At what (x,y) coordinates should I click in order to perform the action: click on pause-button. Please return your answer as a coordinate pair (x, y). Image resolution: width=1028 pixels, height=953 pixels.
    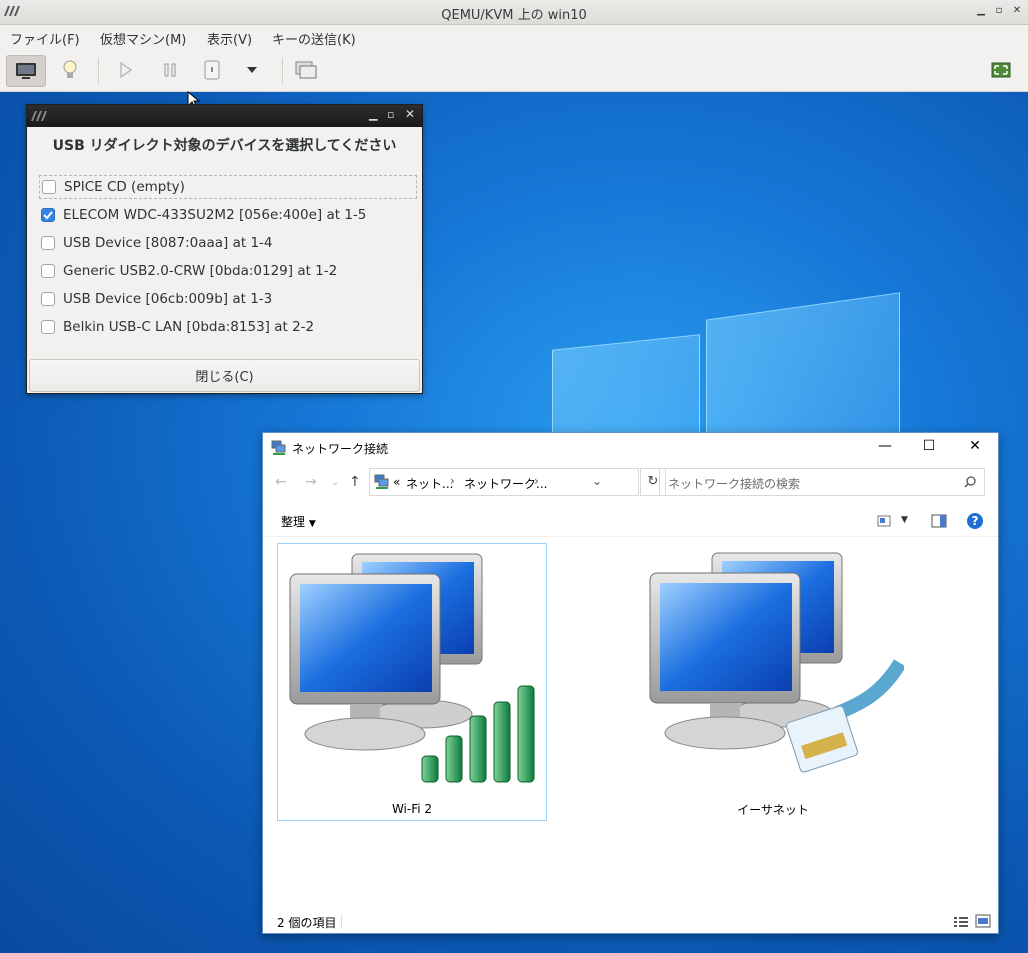
    Looking at the image, I should click on (170, 70).